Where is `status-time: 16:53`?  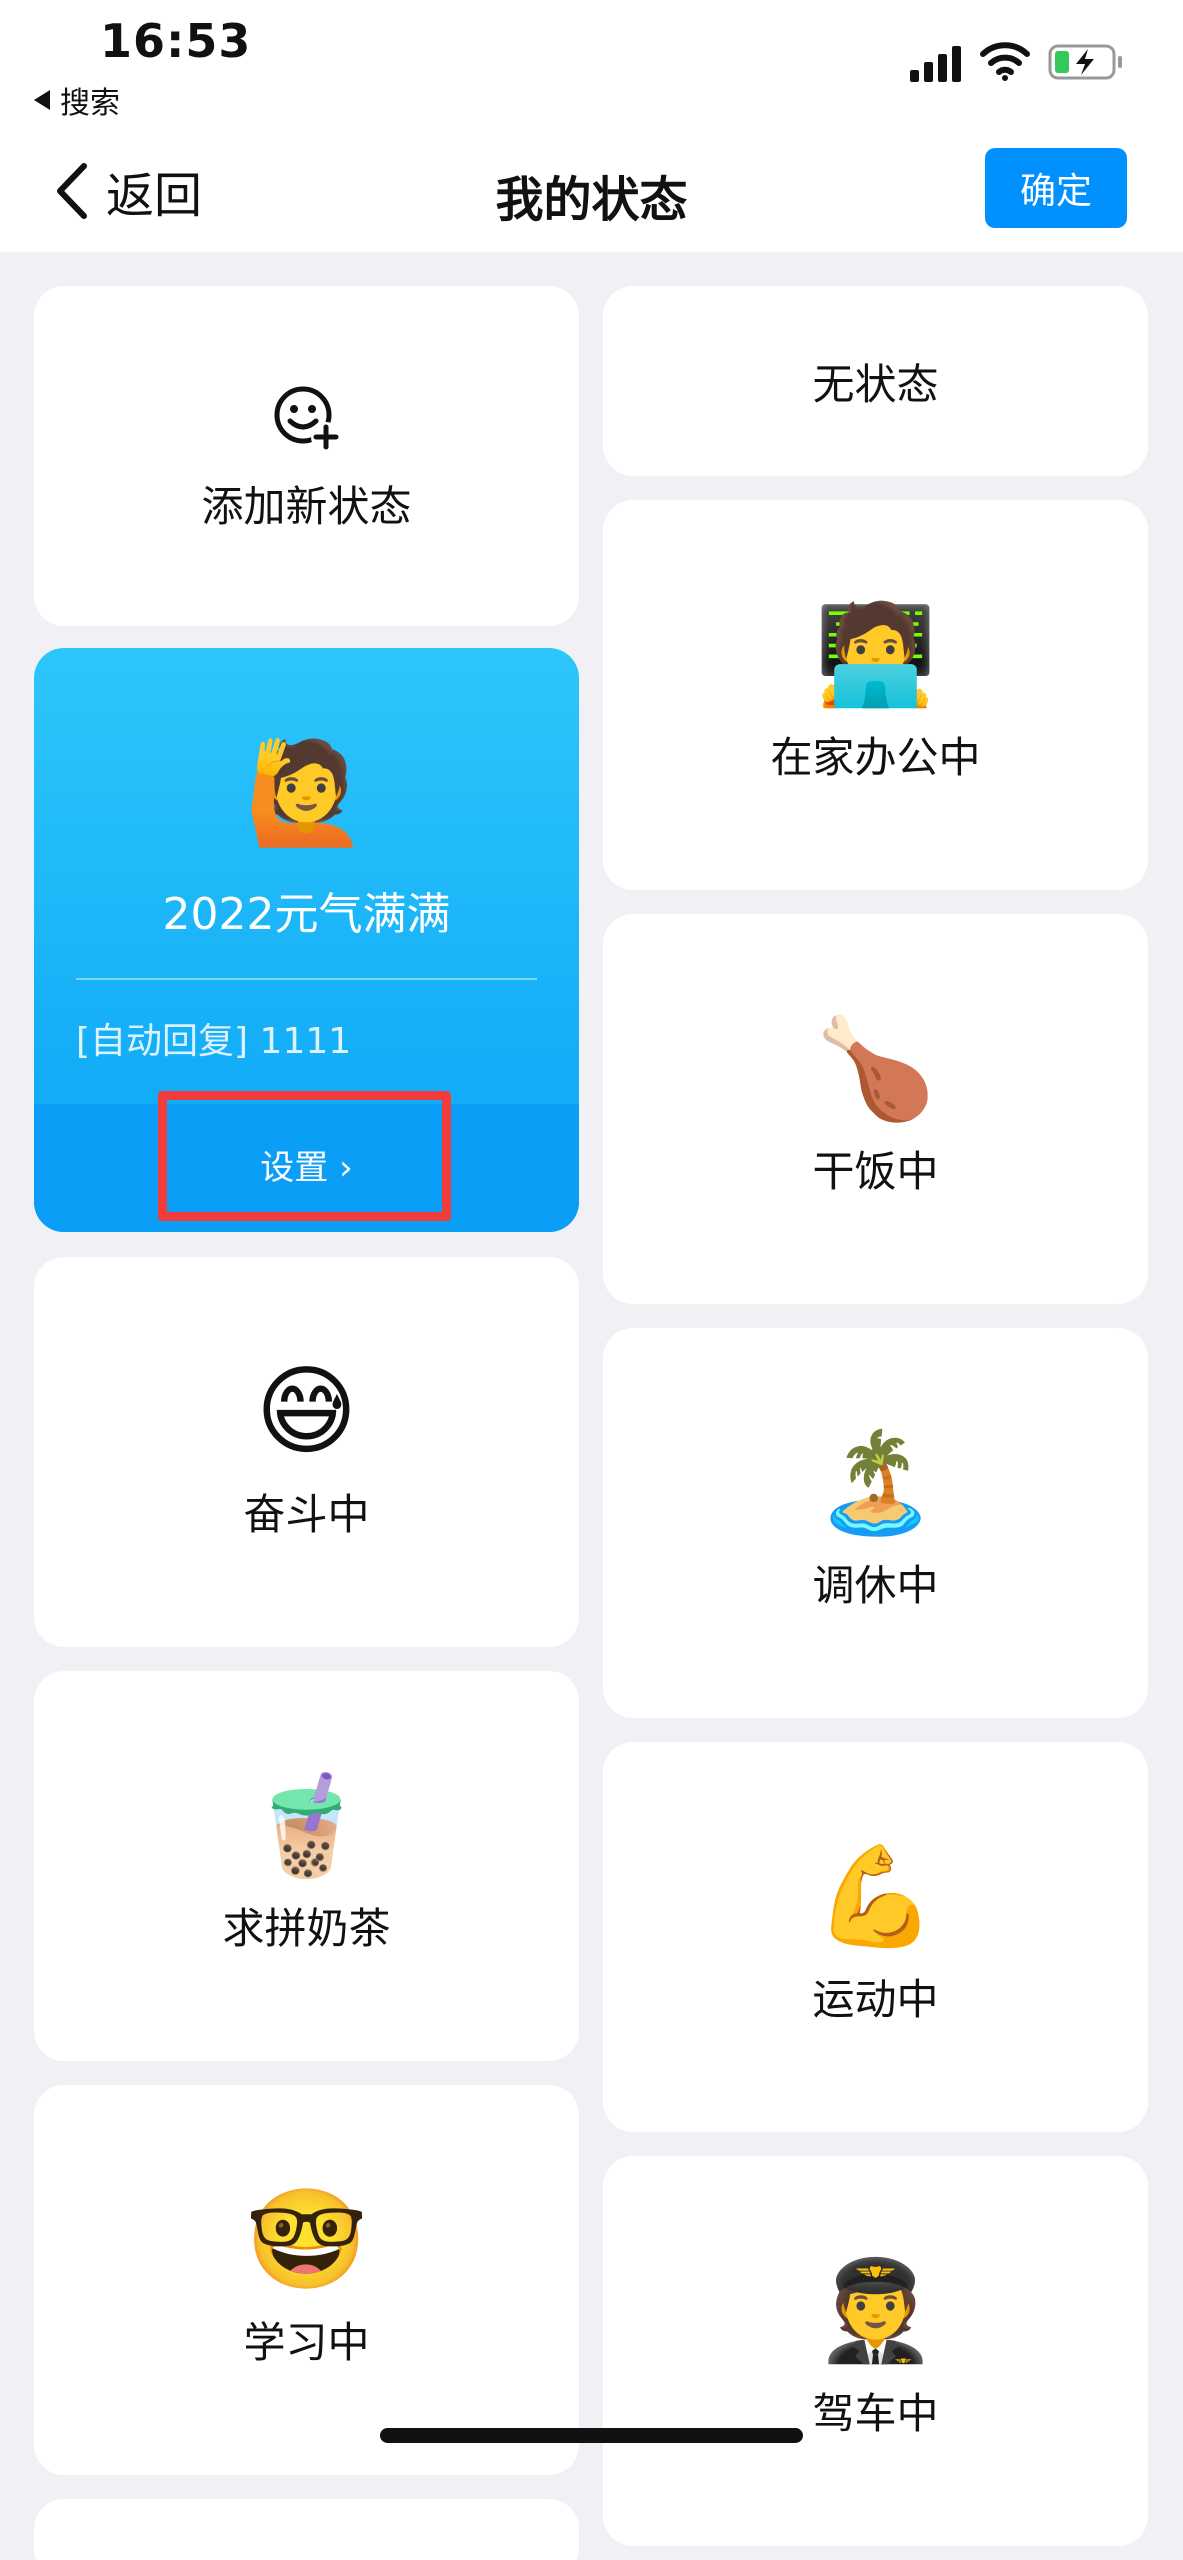 status-time: 16:53 is located at coordinates (176, 41).